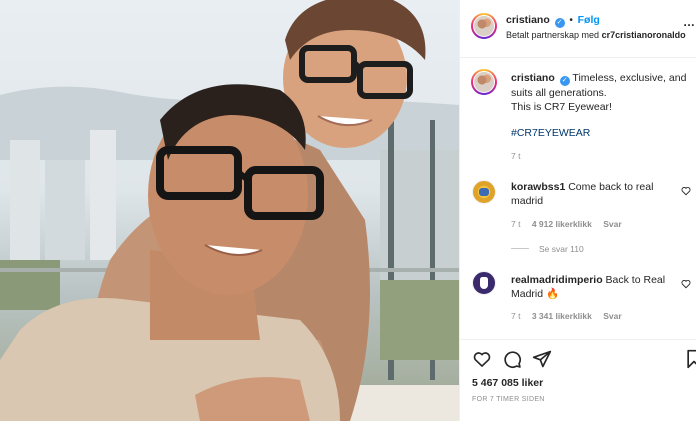 The image size is (696, 421). Describe the element at coordinates (690, 359) in the screenshot. I see `bookmark-icon` at that location.